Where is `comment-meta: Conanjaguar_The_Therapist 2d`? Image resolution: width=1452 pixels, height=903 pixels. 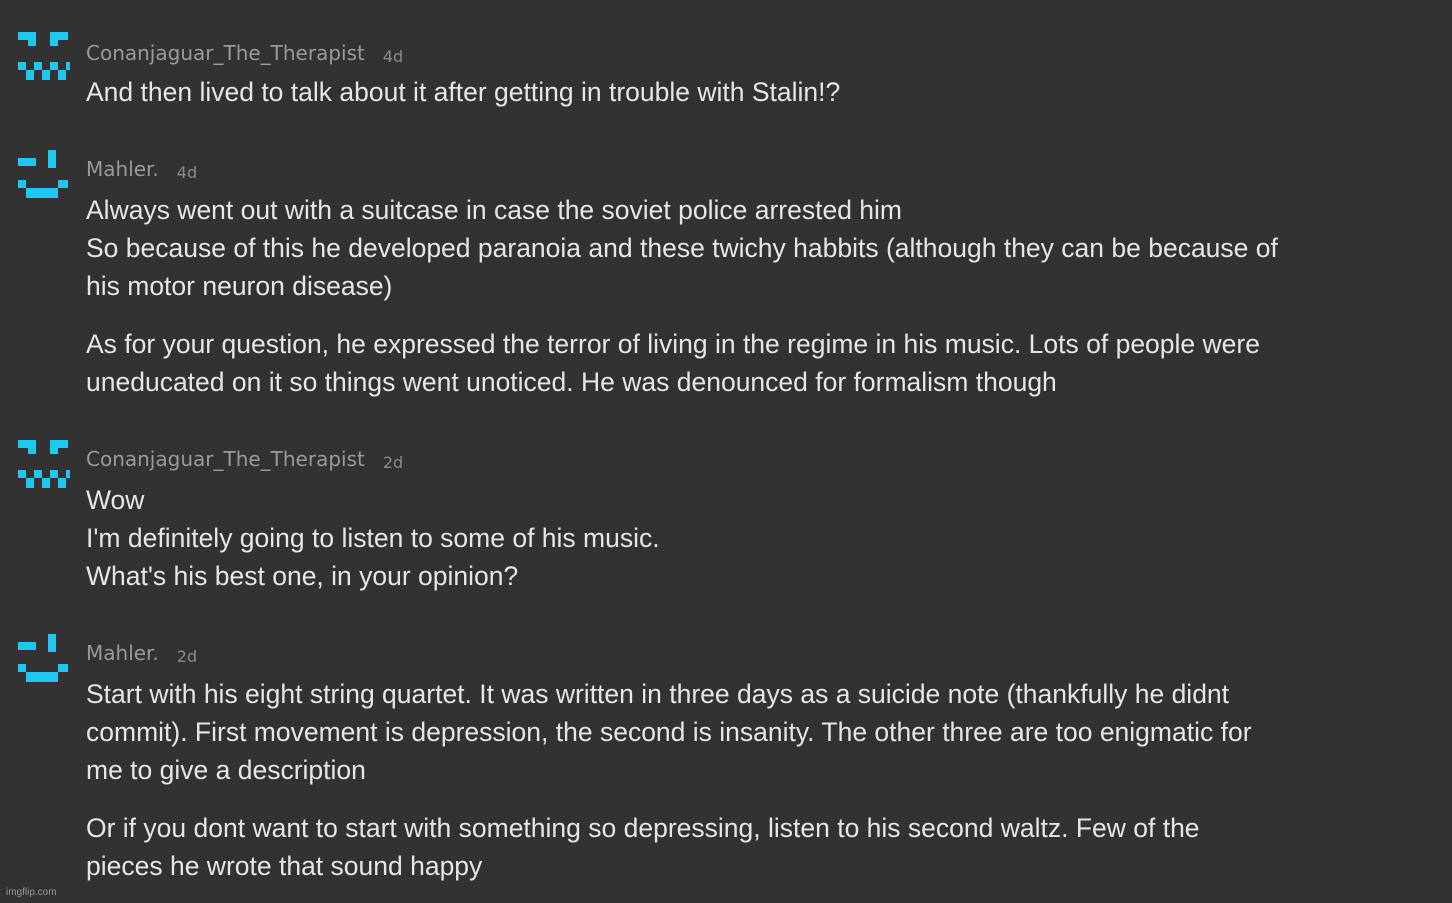
comment-meta: Conanjaguar_The_Therapist 2d is located at coordinates (244, 460).